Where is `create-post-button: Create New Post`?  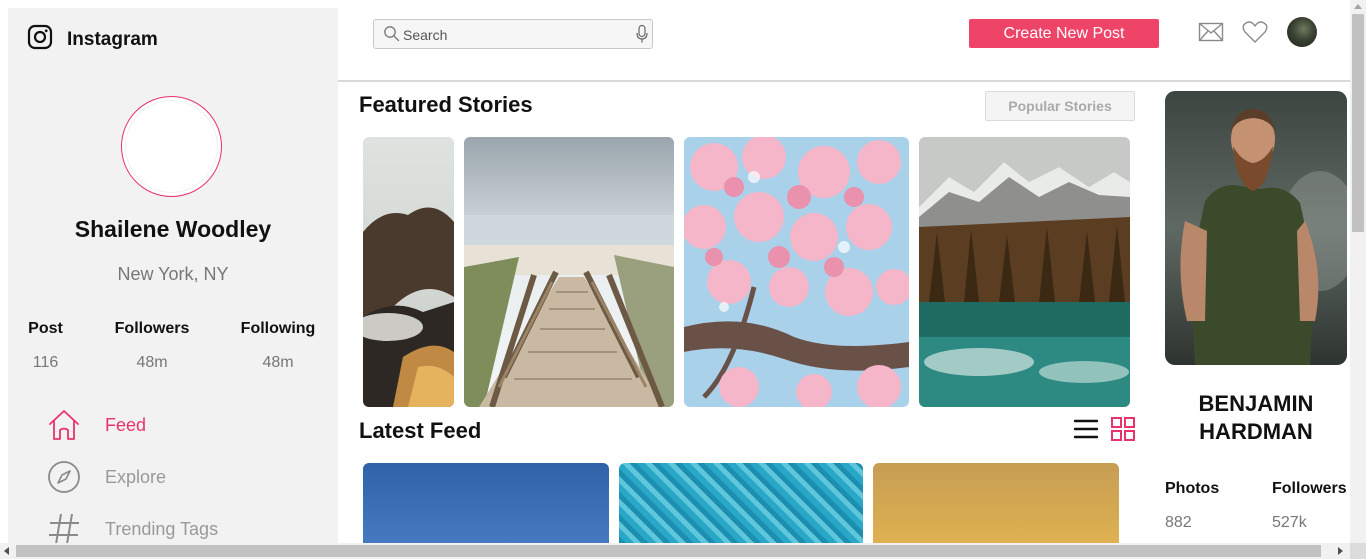 create-post-button: Create New Post is located at coordinates (1064, 33).